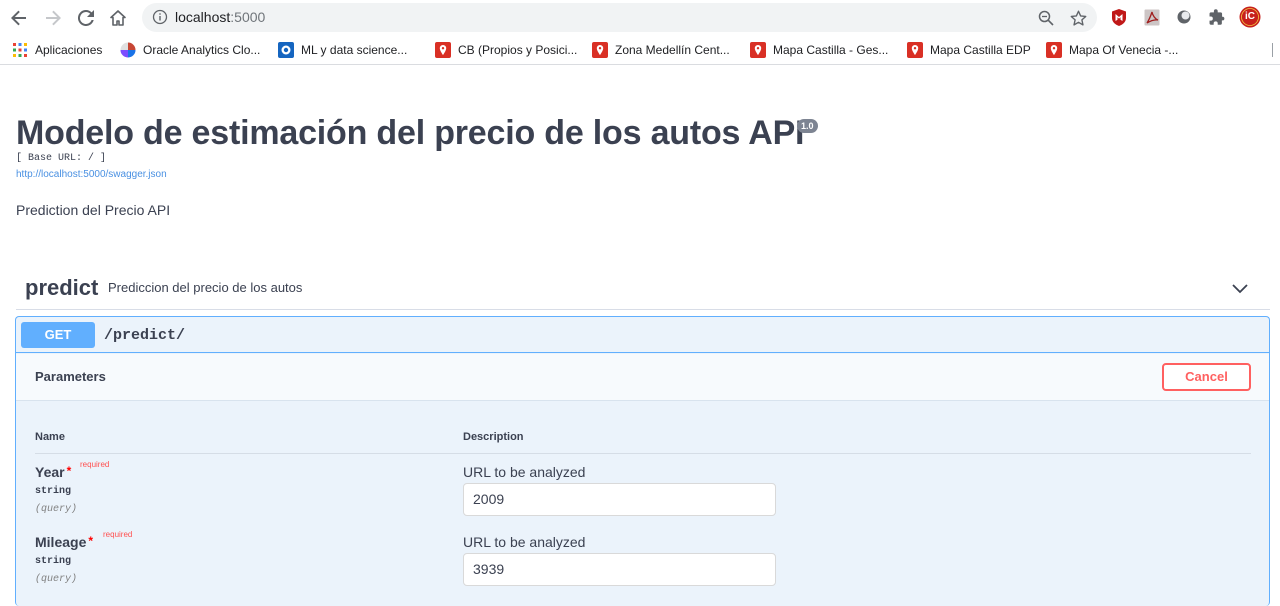  I want to click on bookmark-apps: Aplicaciones, so click(57, 50).